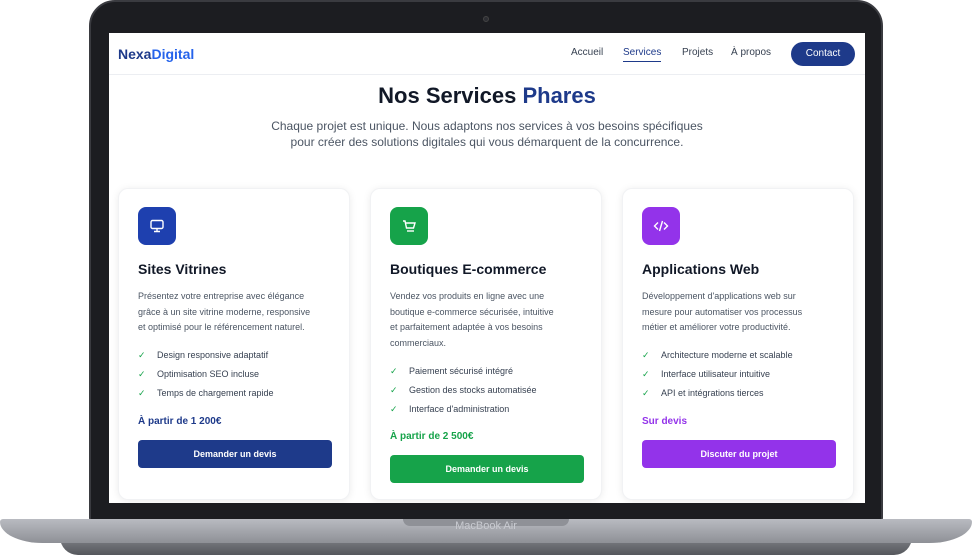 The height and width of the screenshot is (558, 972). What do you see at coordinates (450, 409) in the screenshot?
I see `feature-item: ✓ Interface d'administration` at bounding box center [450, 409].